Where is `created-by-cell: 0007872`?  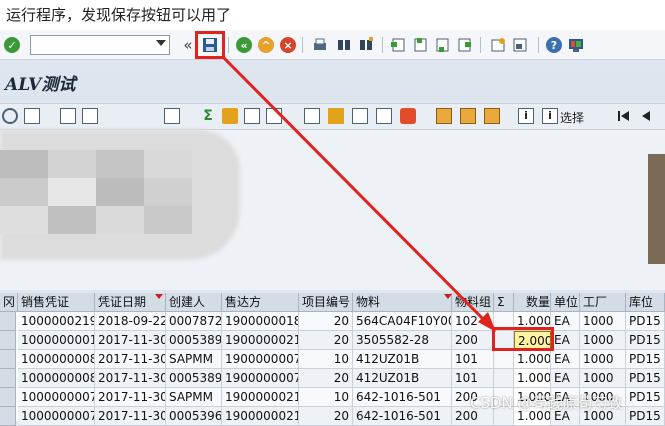 created-by-cell: 0007872 is located at coordinates (194, 321).